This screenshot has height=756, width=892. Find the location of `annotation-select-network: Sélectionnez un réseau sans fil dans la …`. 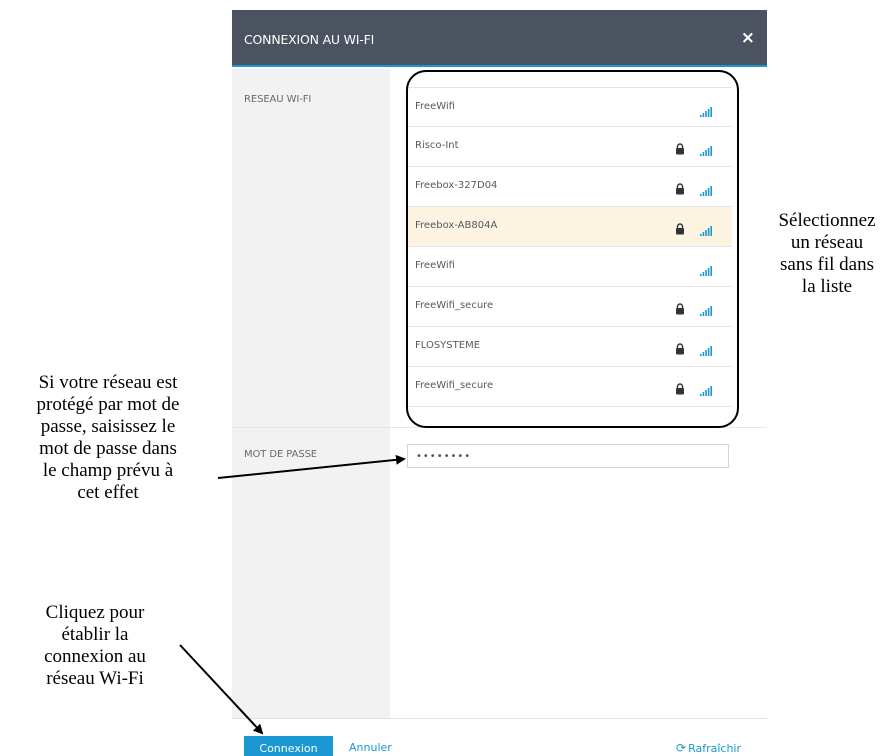

annotation-select-network: Sélectionnez un réseau sans fil dans la … is located at coordinates (822, 254).